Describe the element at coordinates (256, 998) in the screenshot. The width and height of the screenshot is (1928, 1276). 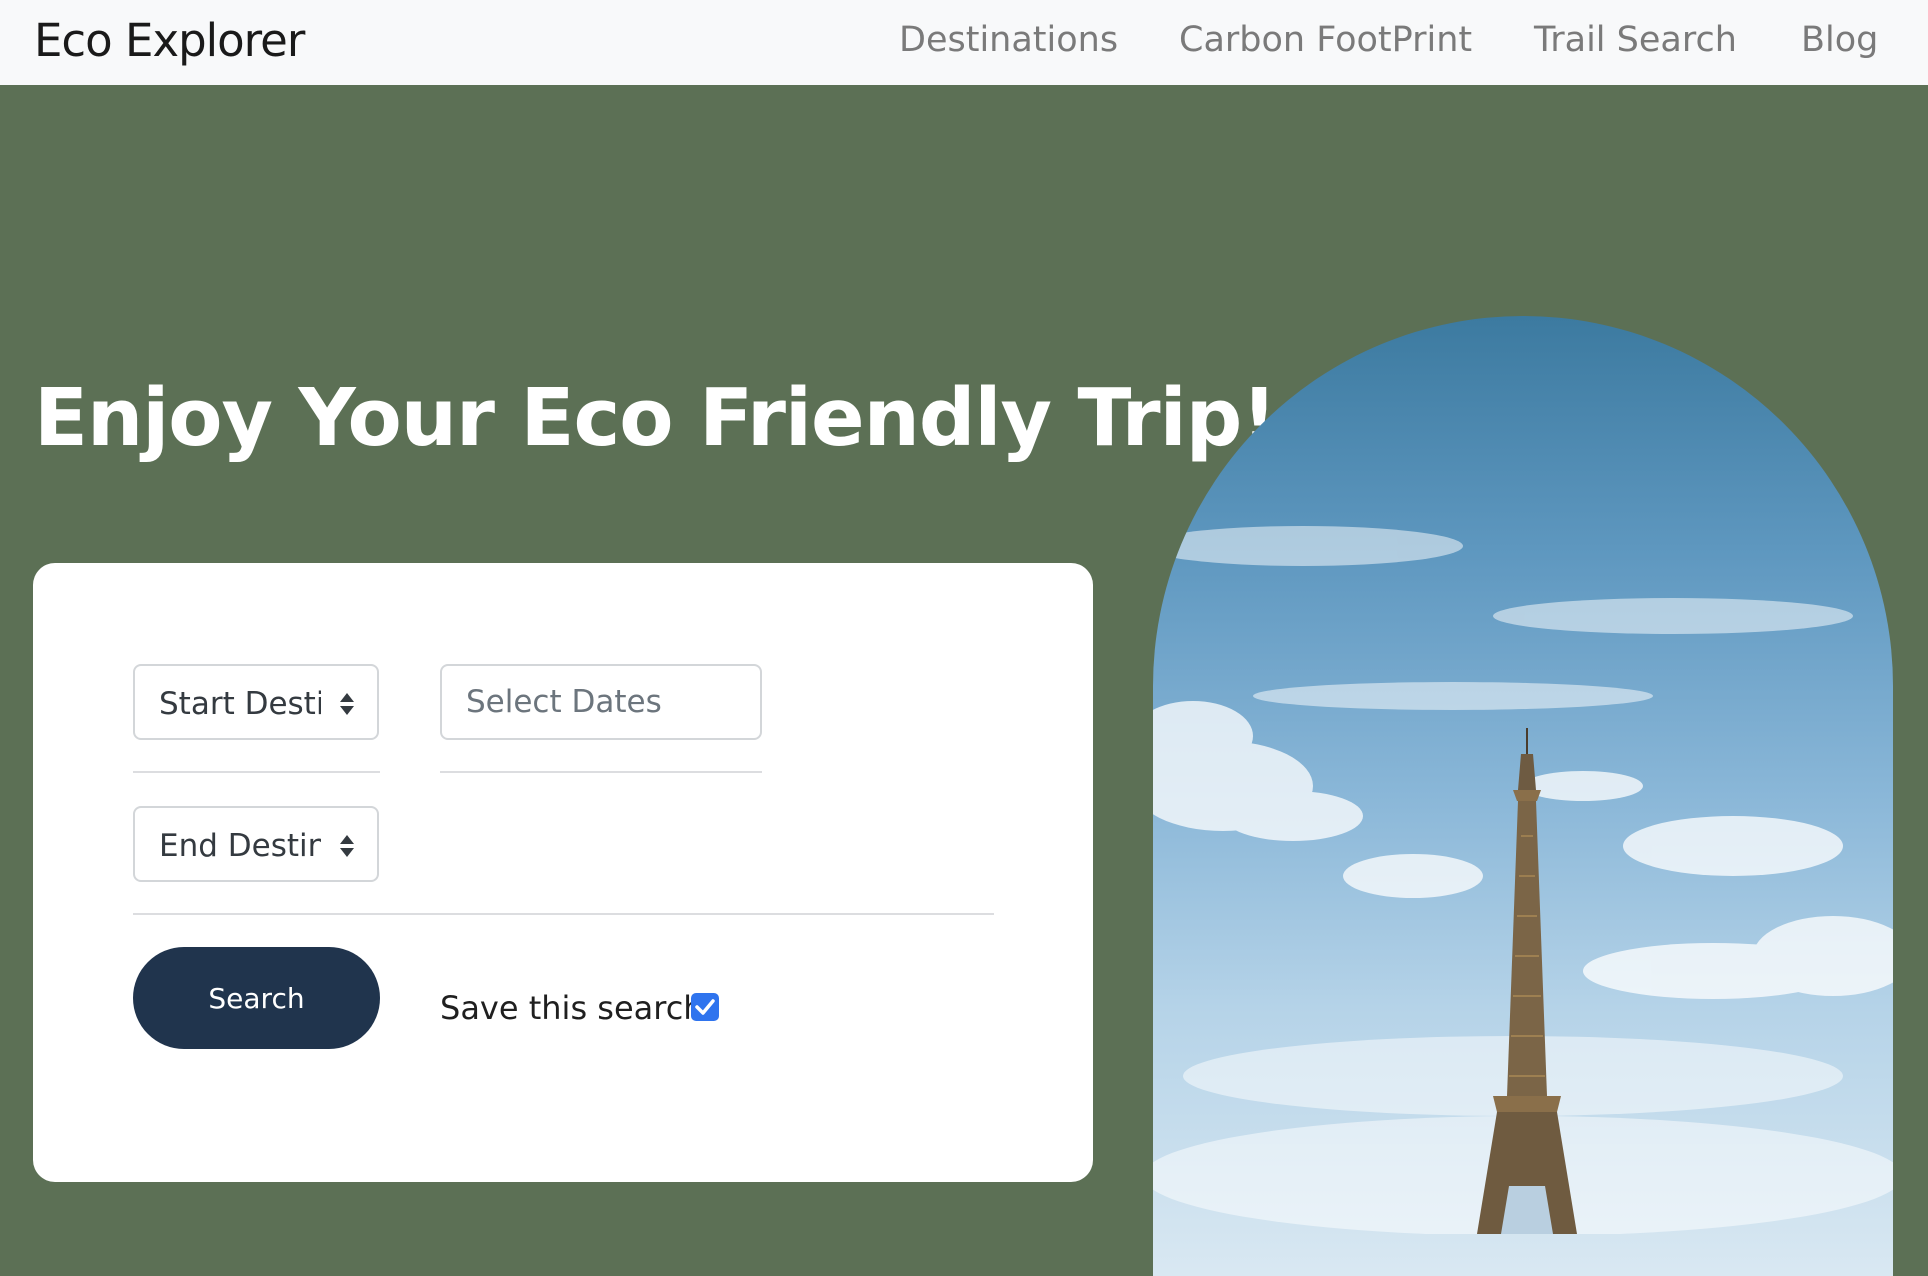
I see `search-button: Search` at that location.